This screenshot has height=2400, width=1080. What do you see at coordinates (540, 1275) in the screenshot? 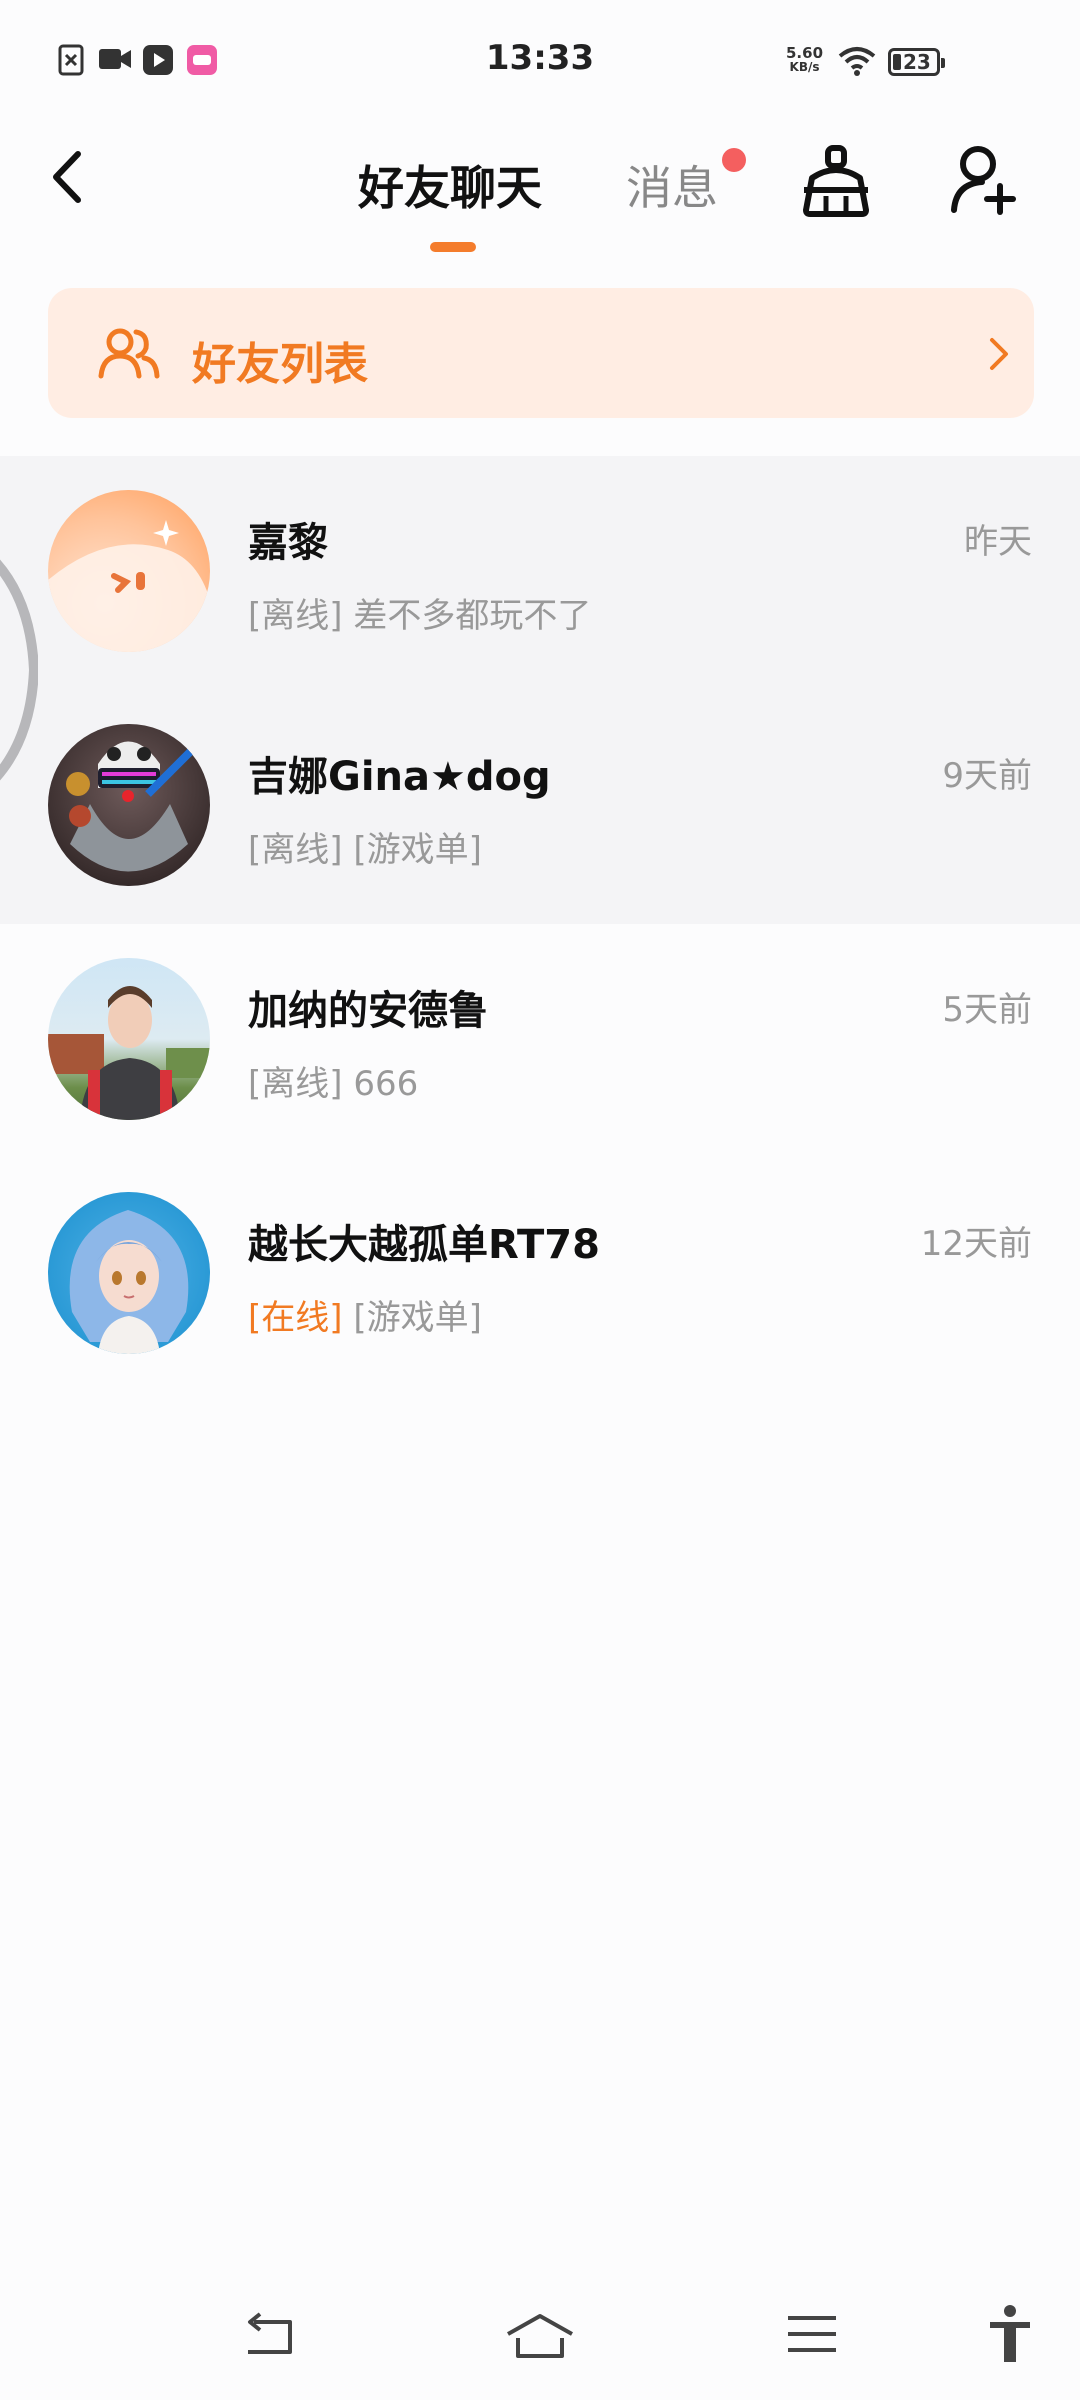
I see `chat-list-item: 越长大越孤单RT78 12天前 [在线] [游戏单]` at bounding box center [540, 1275].